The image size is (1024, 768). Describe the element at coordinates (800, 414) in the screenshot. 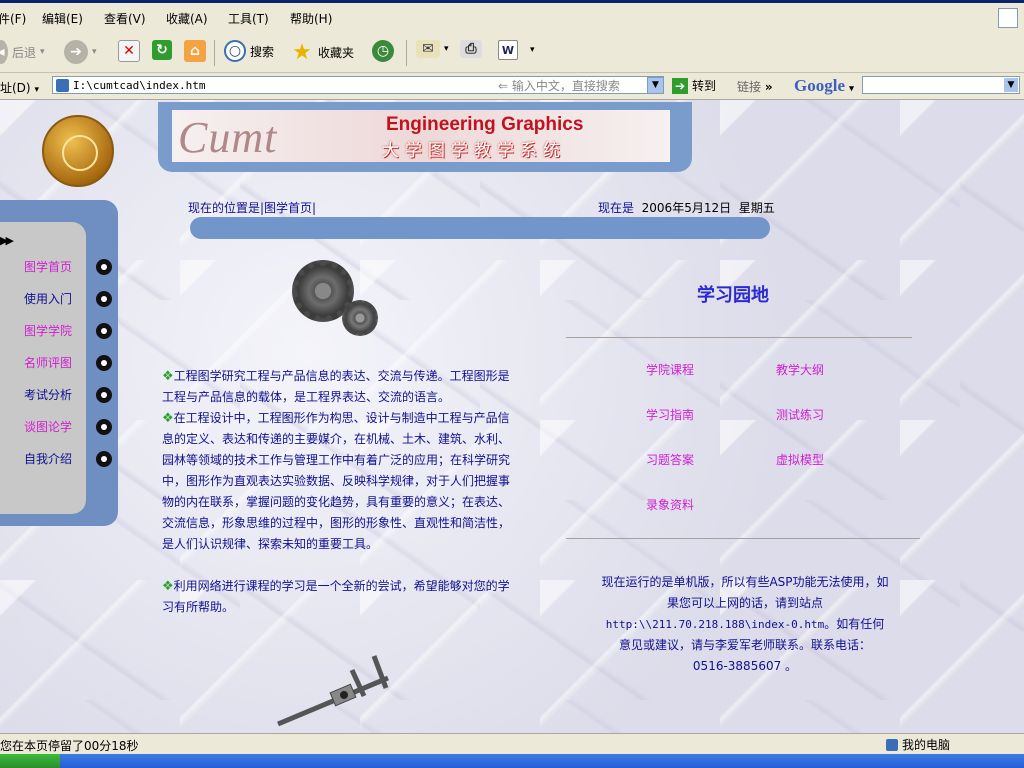

I see `link-practice-tests: 测试练习` at that location.